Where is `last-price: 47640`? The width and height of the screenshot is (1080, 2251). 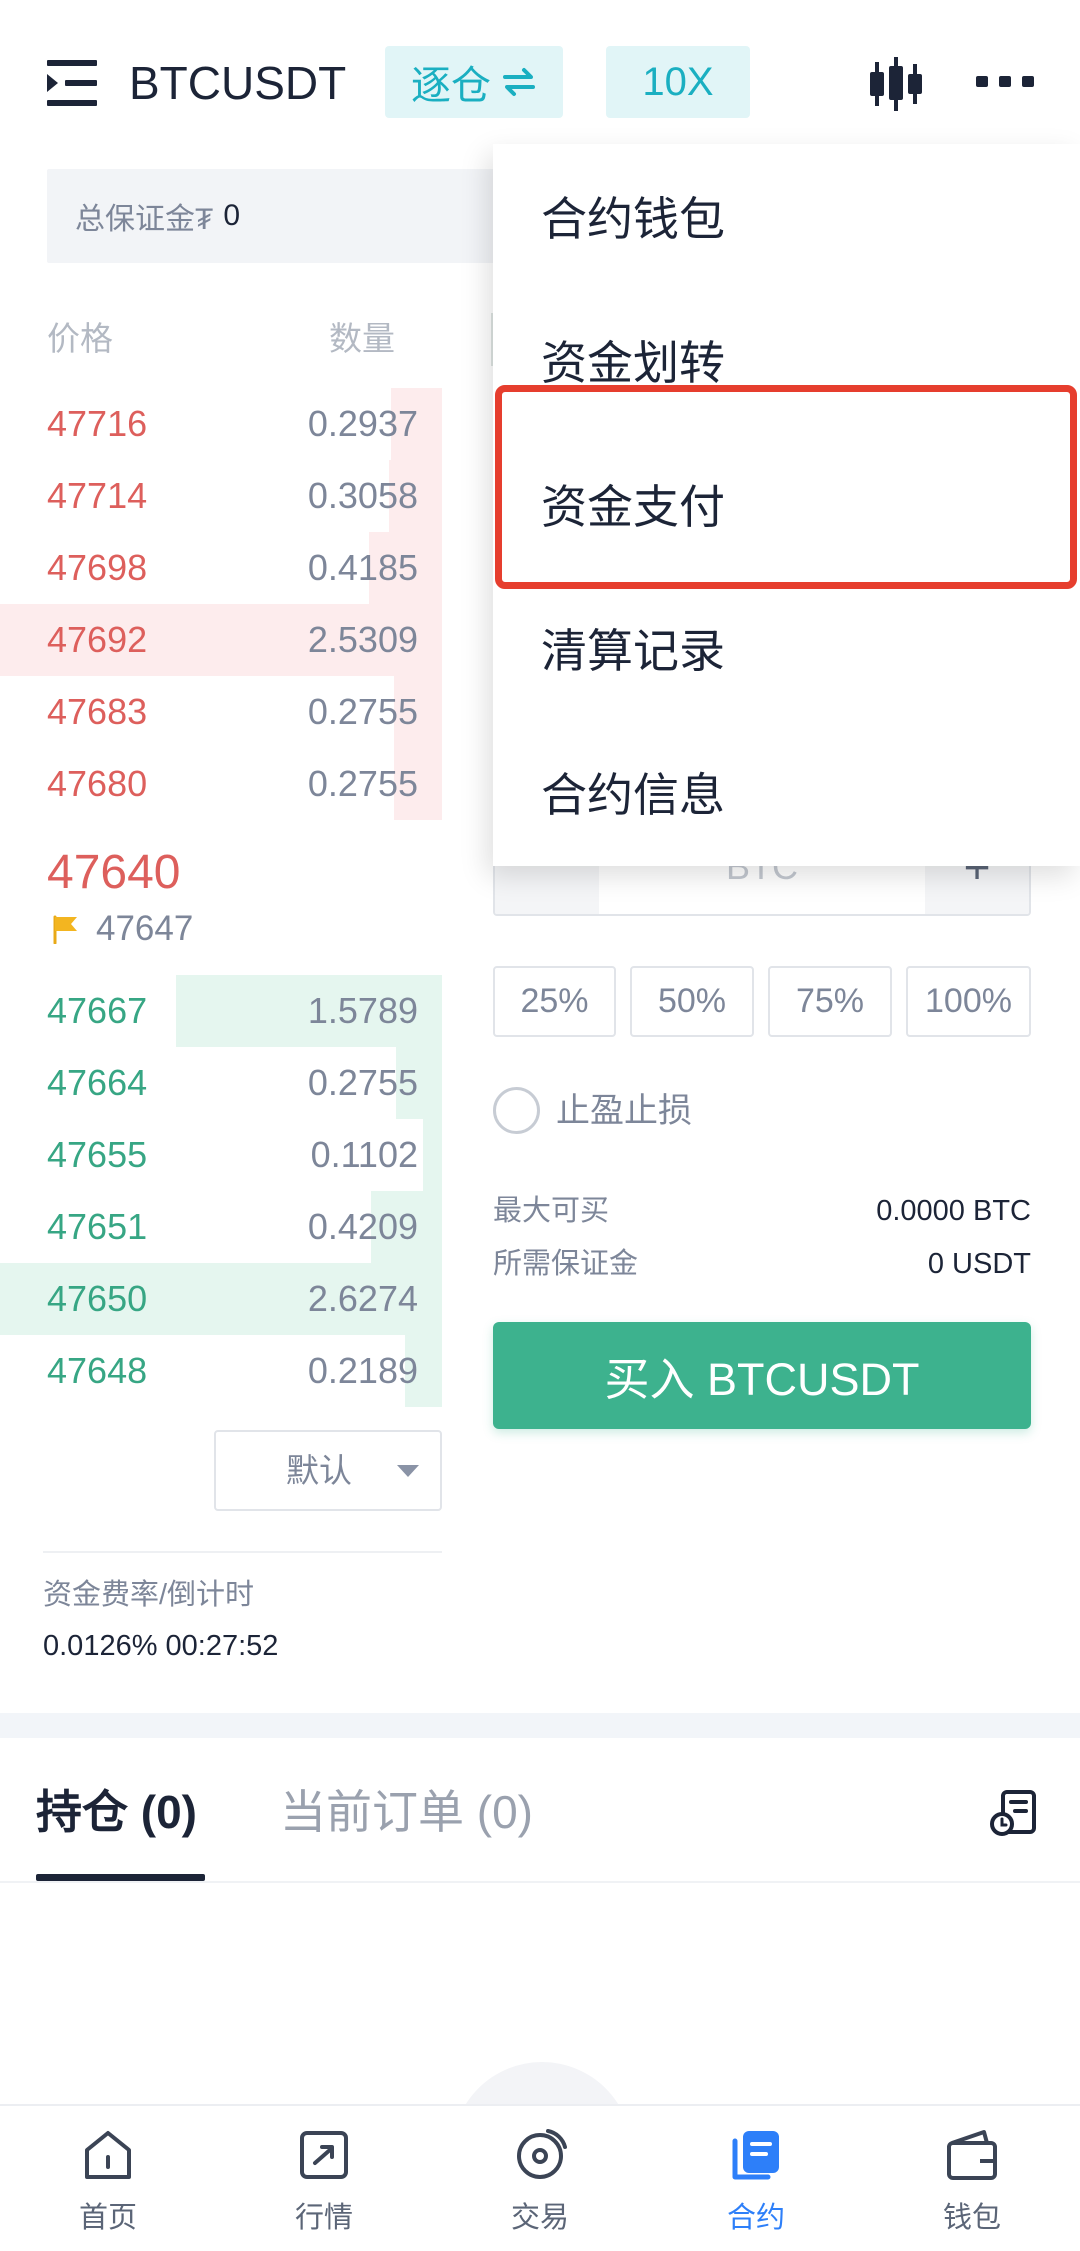
last-price: 47640 is located at coordinates (114, 872).